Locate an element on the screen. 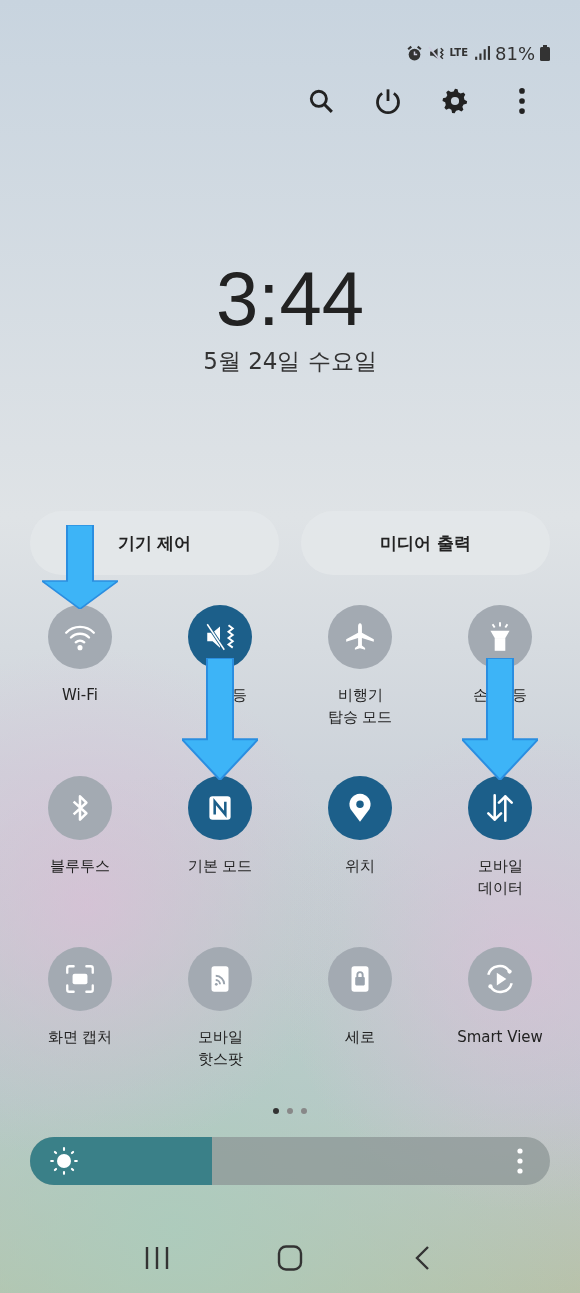  panel-button: 기기 제어 is located at coordinates (154, 543).